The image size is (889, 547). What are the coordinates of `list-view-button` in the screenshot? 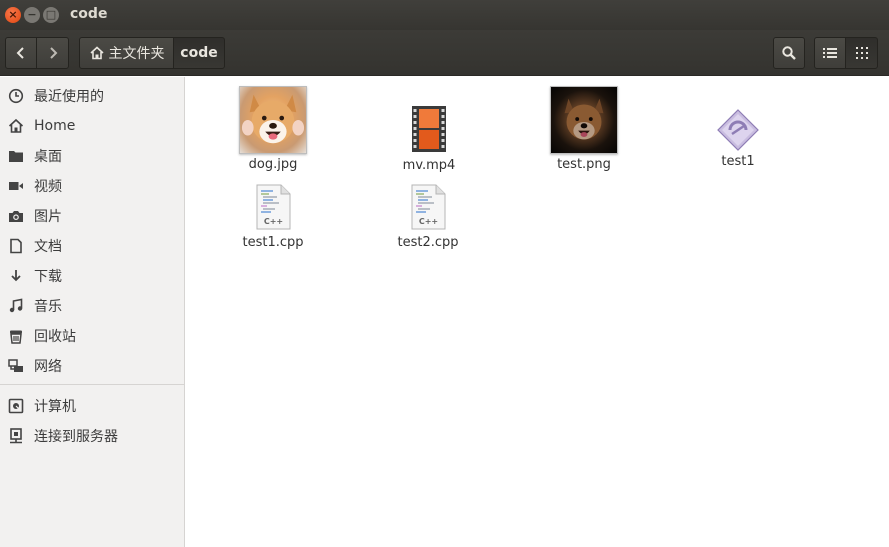 It's located at (830, 53).